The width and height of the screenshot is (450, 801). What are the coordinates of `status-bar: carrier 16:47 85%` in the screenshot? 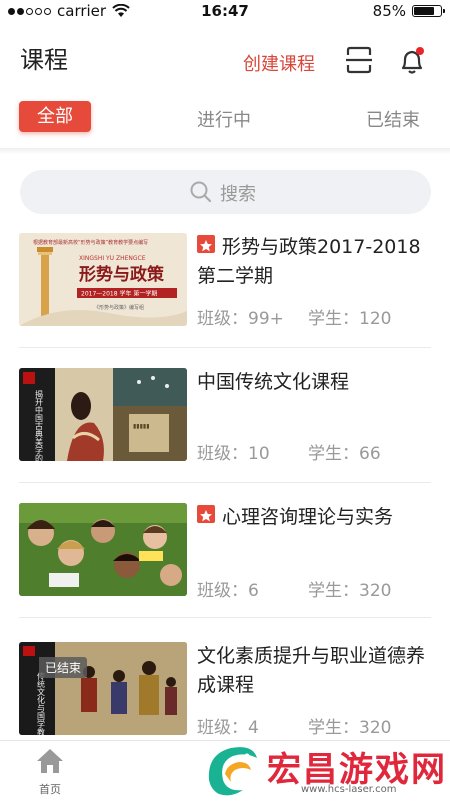 It's located at (225, 12).